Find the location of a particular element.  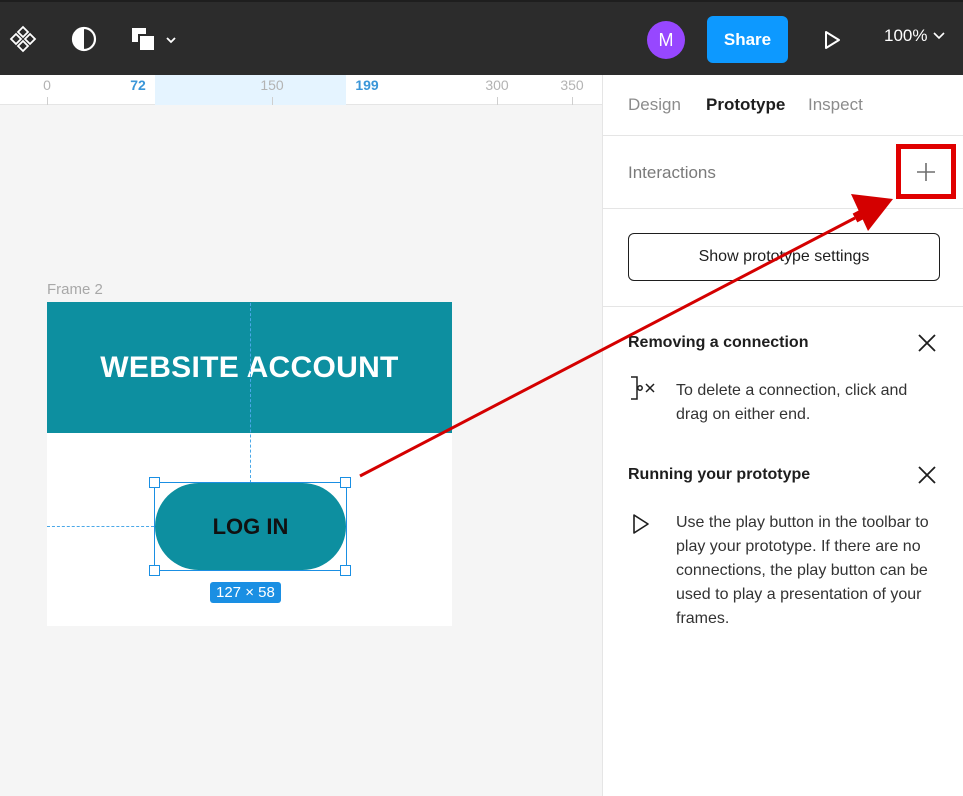

ruler-tick: 199 is located at coordinates (367, 85).